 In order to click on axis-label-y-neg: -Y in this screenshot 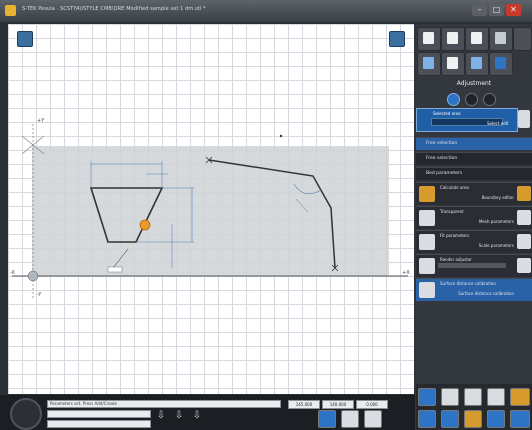, I will do `click(39, 295)`.